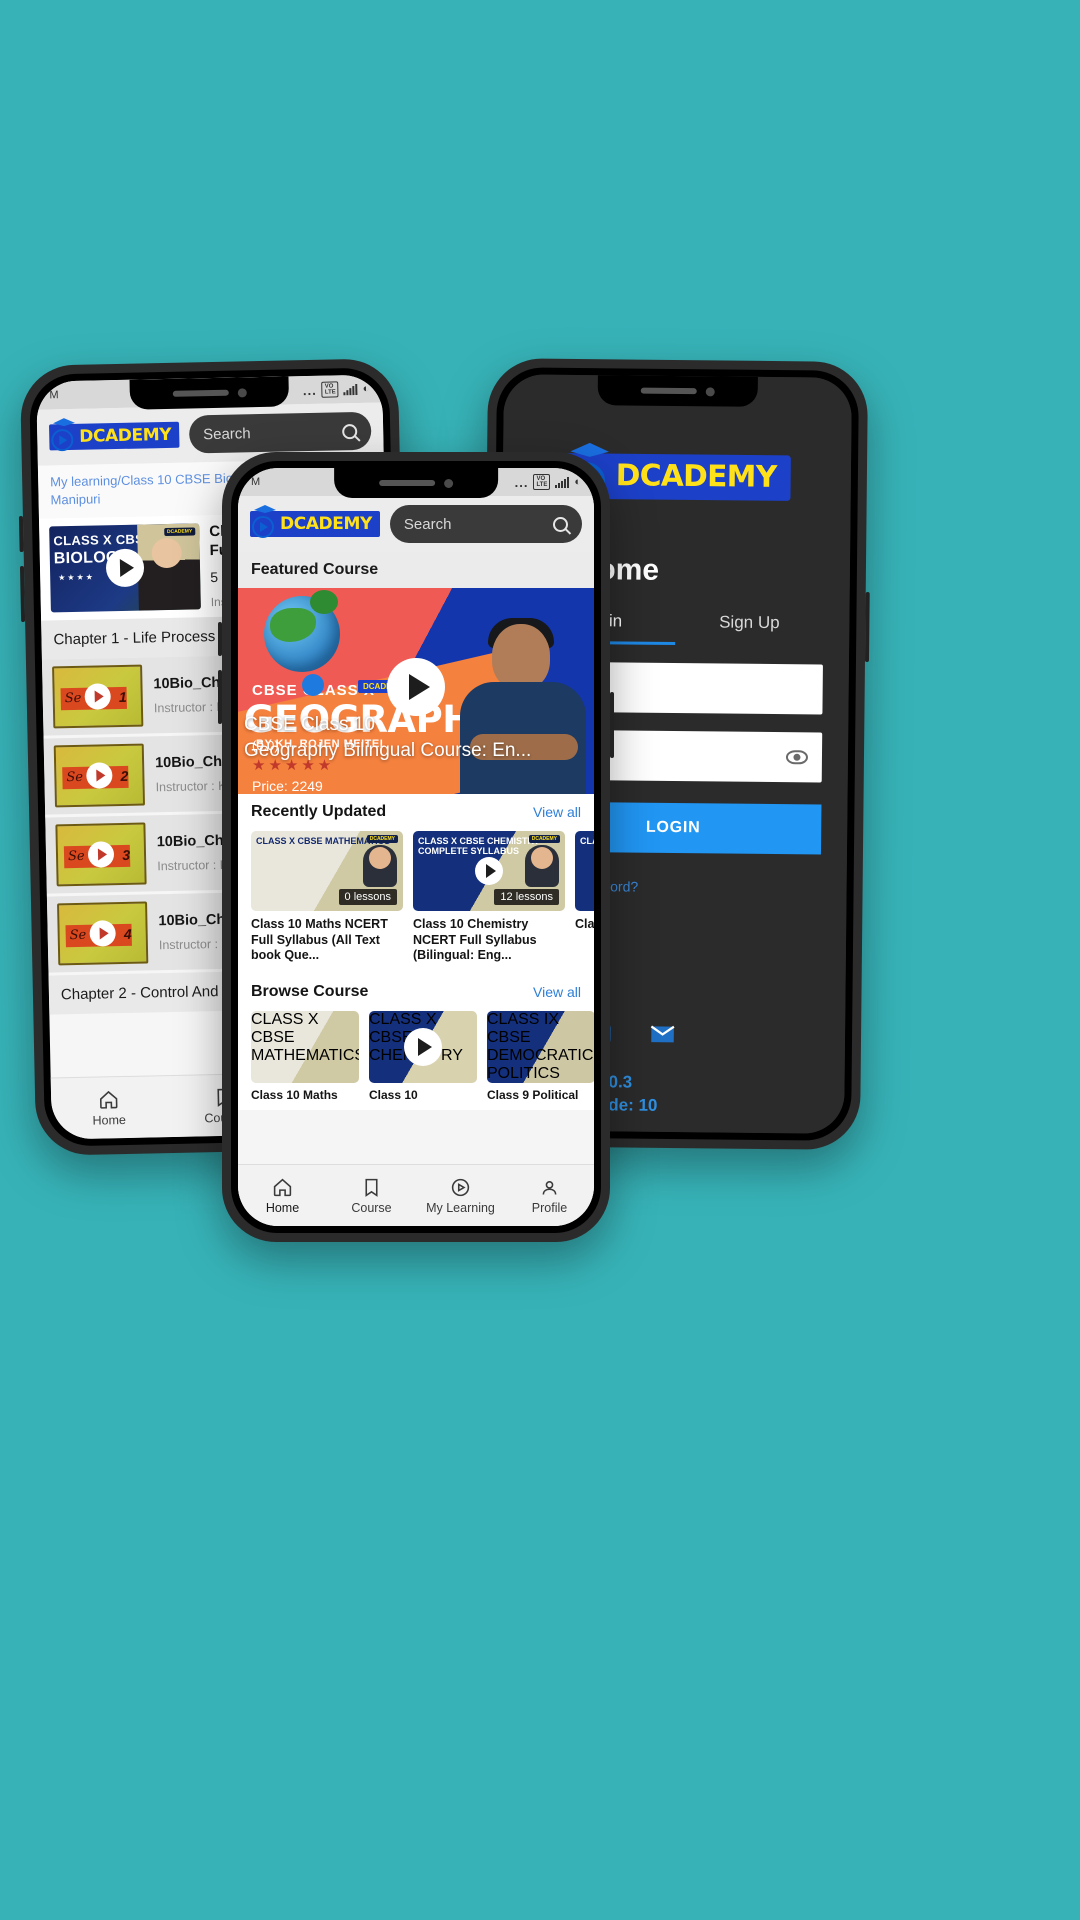 Image resolution: width=1080 pixels, height=1920 pixels. What do you see at coordinates (76, 577) in the screenshot?
I see `thumb-stars: ★★★★` at bounding box center [76, 577].